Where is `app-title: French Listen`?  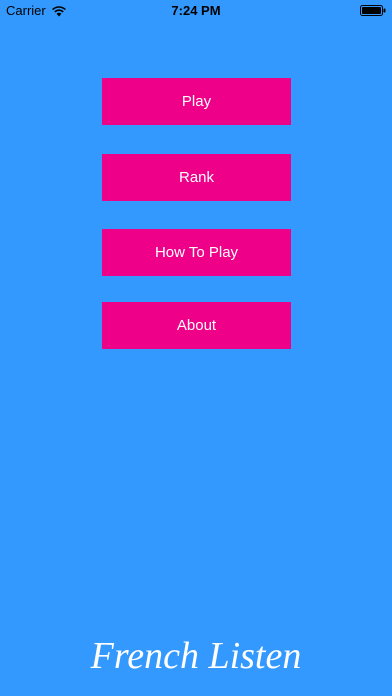 app-title: French Listen is located at coordinates (196, 656).